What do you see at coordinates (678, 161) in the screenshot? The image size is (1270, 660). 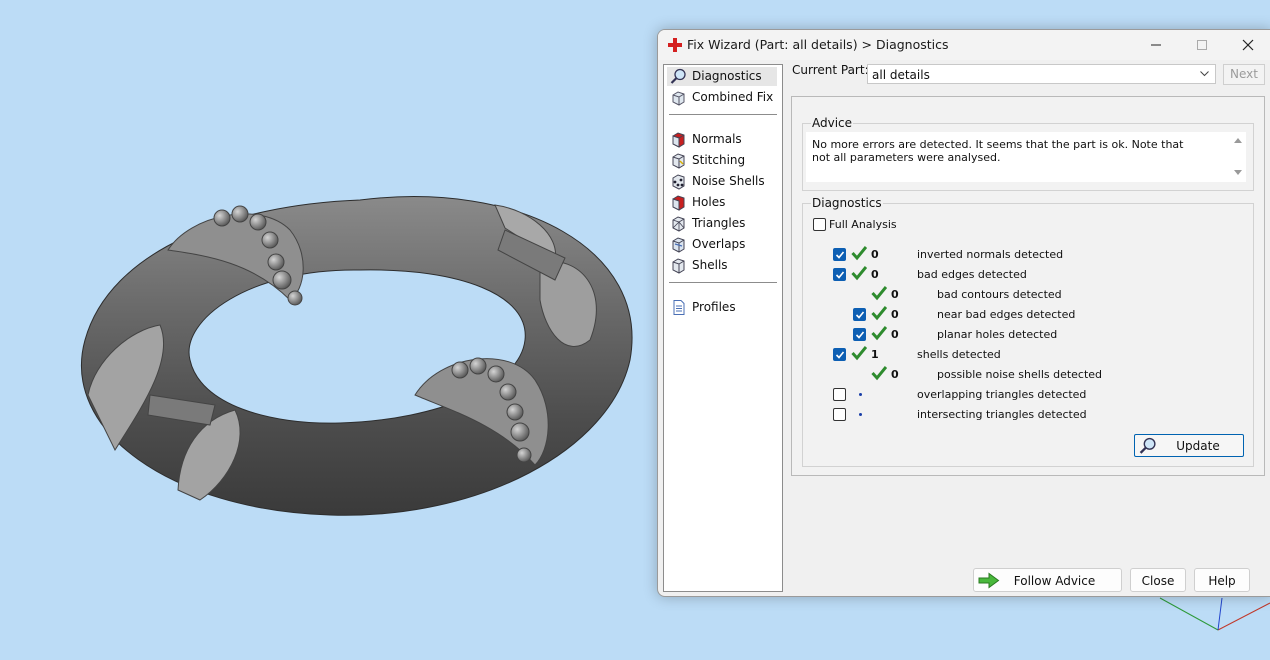 I see `stitching-icon` at bounding box center [678, 161].